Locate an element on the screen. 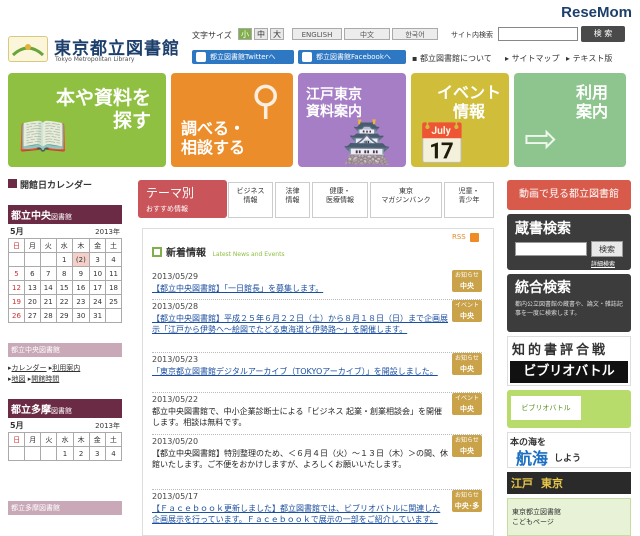 This screenshot has width=640, height=536. calendar-day: 27 is located at coordinates (32, 315).